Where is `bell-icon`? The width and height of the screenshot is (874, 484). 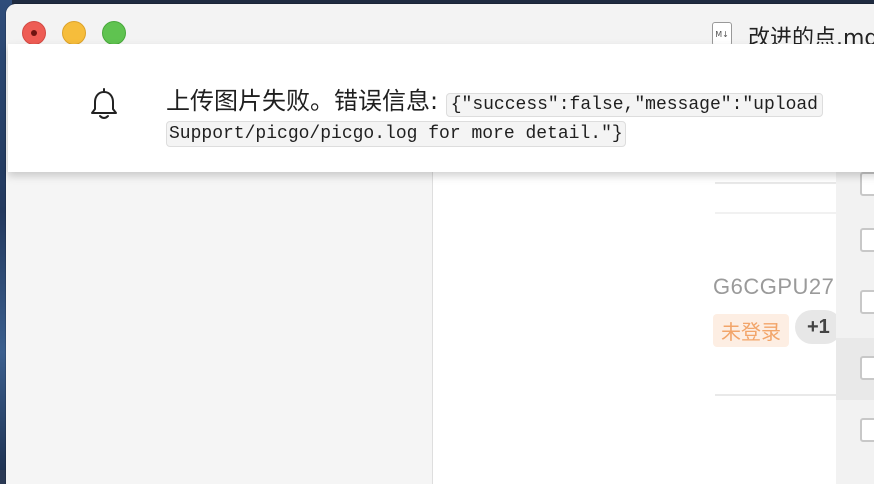 bell-icon is located at coordinates (104, 103).